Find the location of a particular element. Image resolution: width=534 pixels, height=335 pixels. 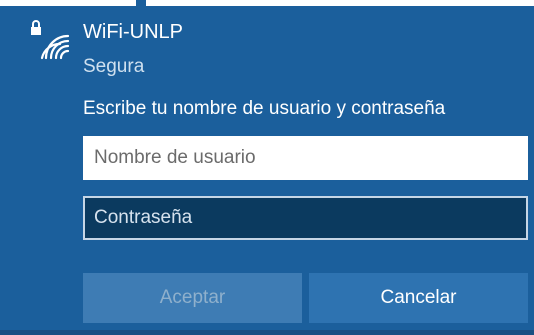

network-security-status: Segura is located at coordinates (114, 66).